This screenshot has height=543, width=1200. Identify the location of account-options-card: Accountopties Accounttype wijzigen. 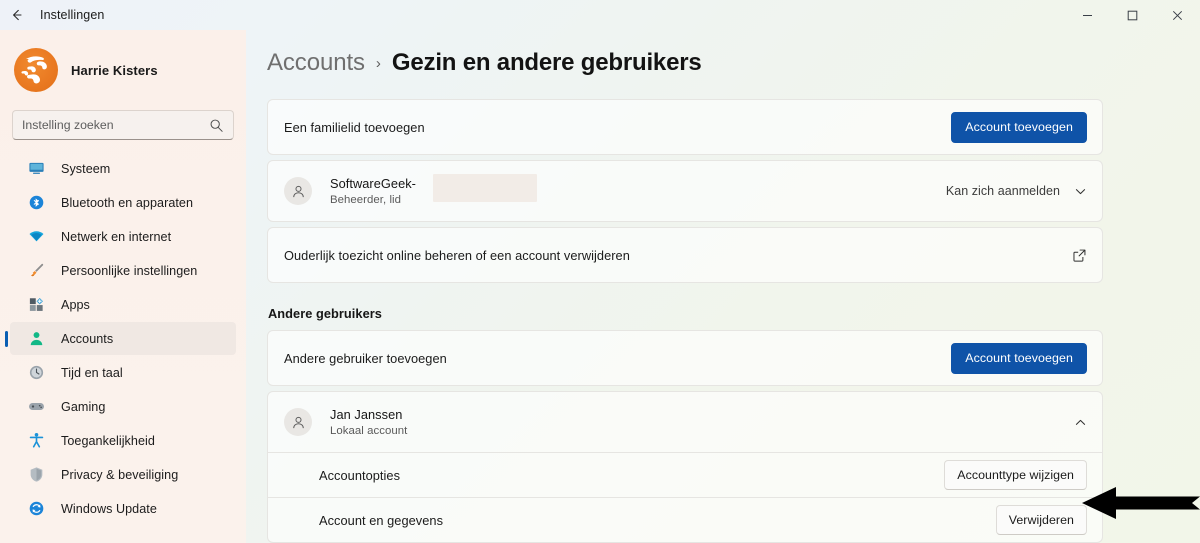
(685, 475).